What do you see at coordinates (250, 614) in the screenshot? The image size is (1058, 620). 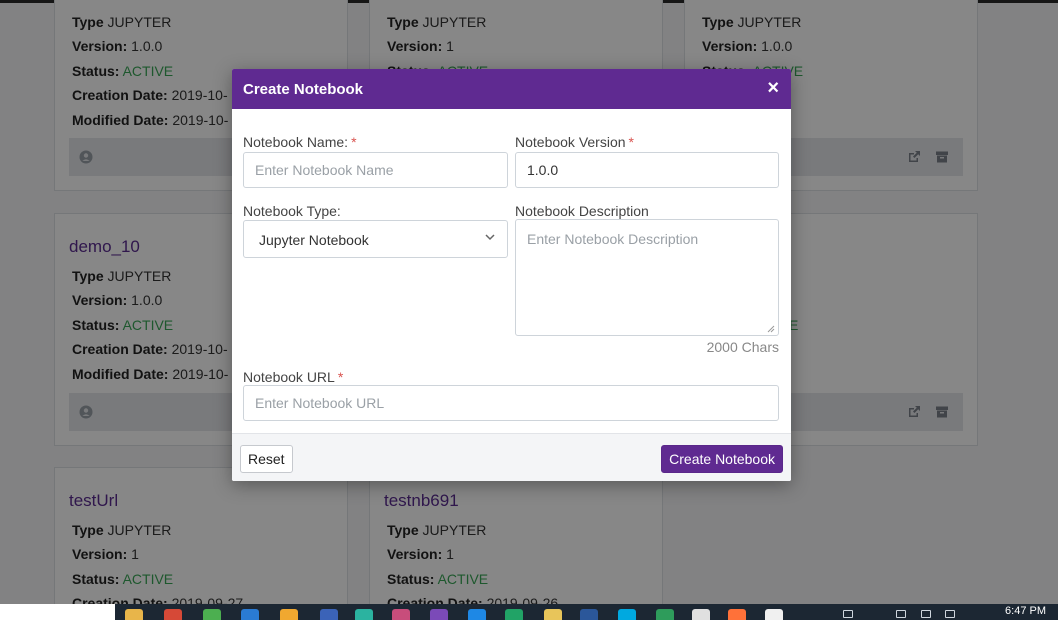 I see `browser-icon` at bounding box center [250, 614].